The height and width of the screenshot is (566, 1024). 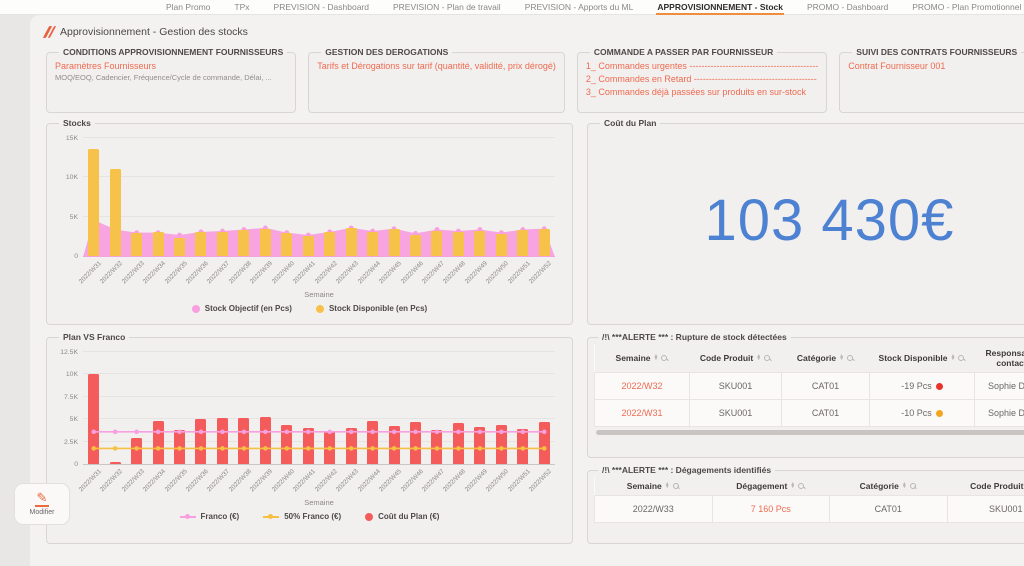 I want to click on column-header-label: Code Produit, so click(x=726, y=358).